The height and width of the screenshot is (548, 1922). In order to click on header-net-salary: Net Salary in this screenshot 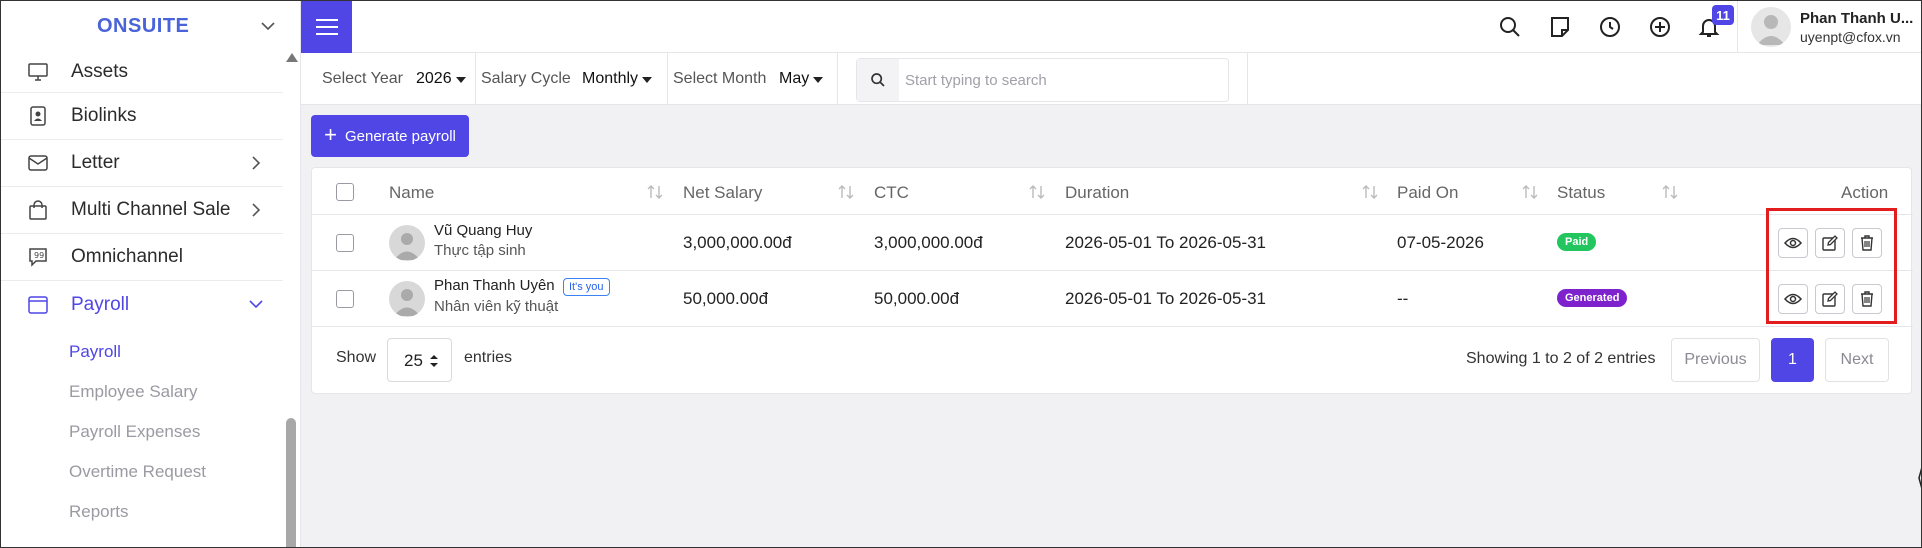, I will do `click(722, 193)`.